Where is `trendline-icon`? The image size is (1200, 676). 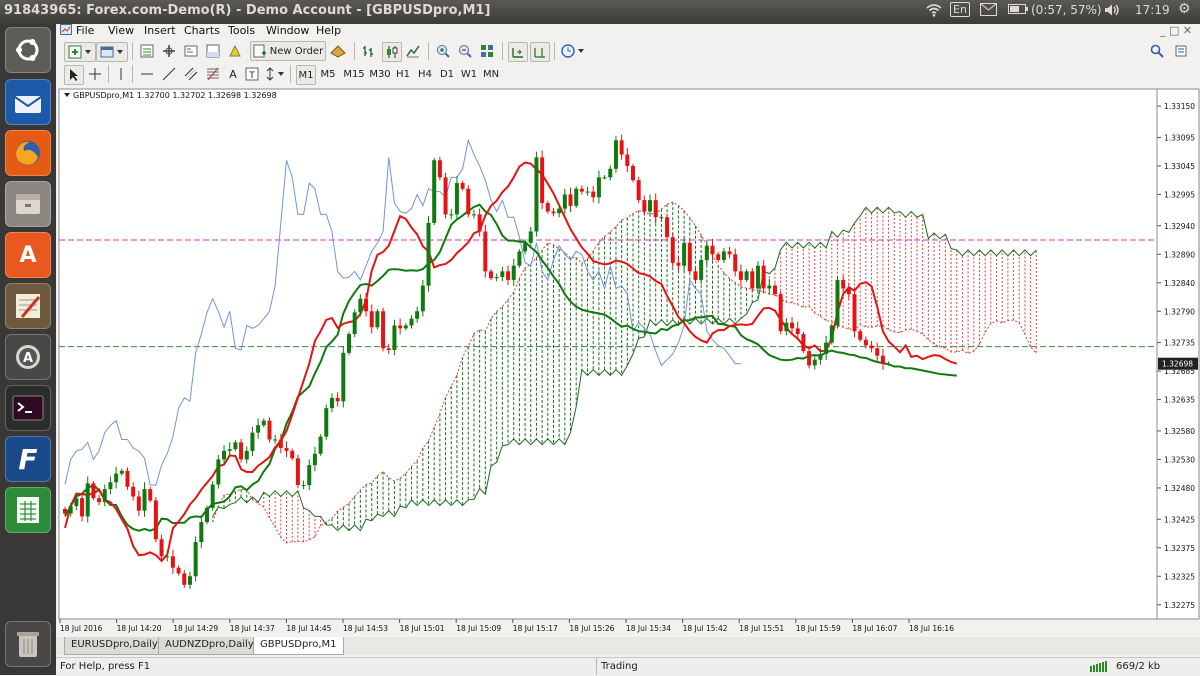
trendline-icon is located at coordinates (169, 74).